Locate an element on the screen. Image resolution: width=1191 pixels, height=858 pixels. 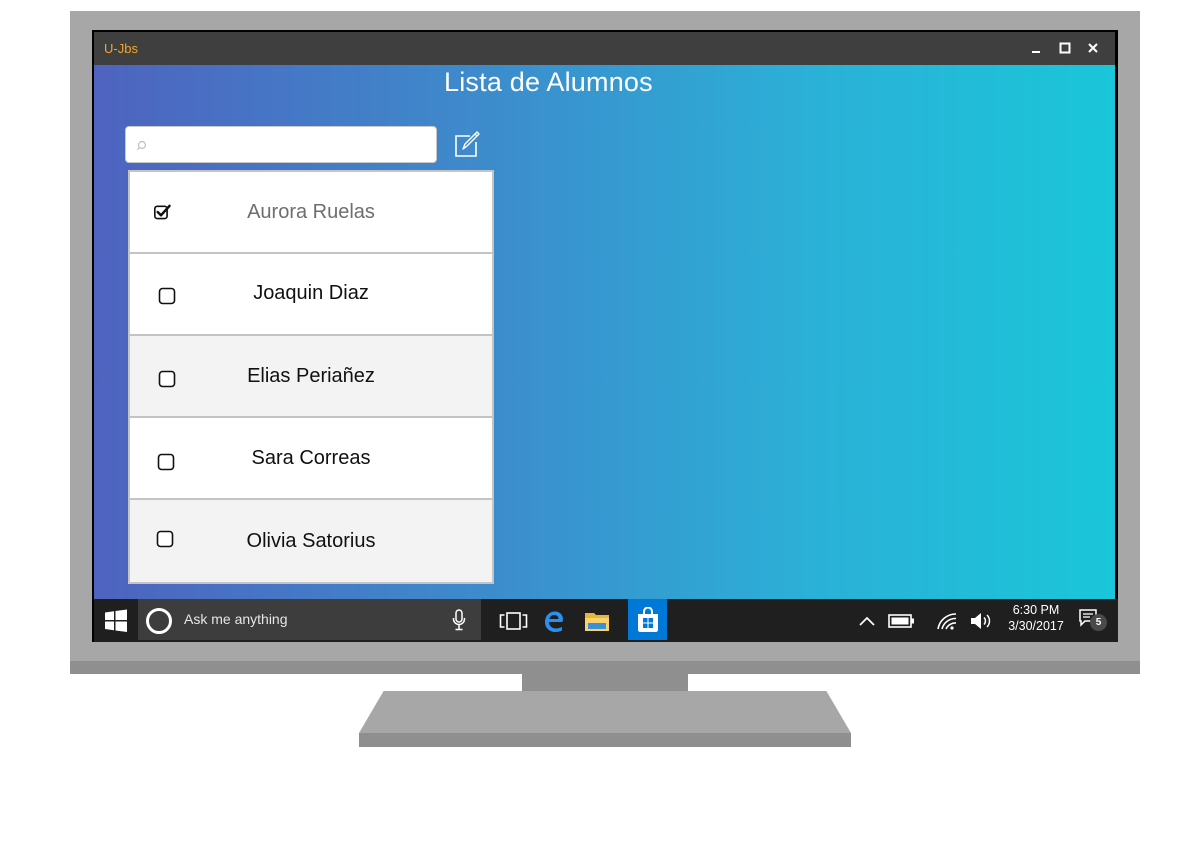
student-row-joaquin-diaz: Joaquin Diaz is located at coordinates (311, 294).